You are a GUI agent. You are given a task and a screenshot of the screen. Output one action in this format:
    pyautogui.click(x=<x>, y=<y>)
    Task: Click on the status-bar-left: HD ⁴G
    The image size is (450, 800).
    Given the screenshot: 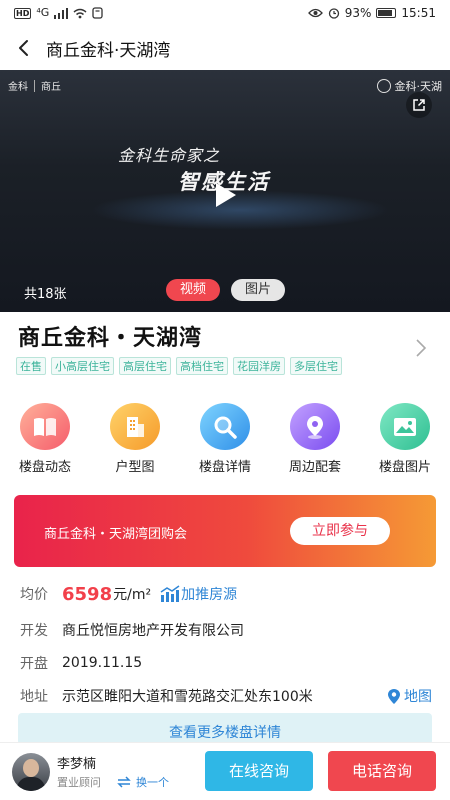 What is the action you would take?
    pyautogui.click(x=58, y=13)
    